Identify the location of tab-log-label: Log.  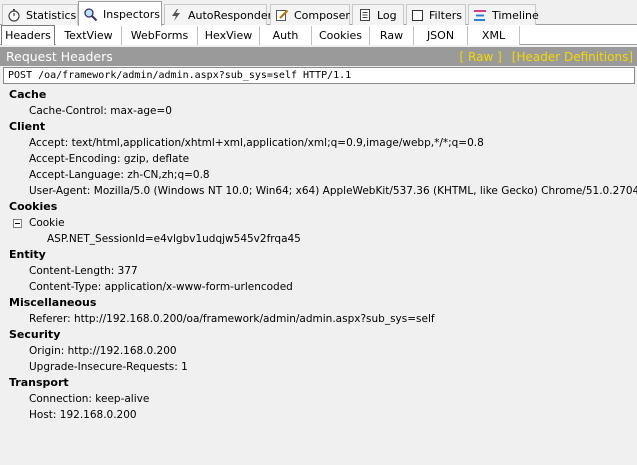
(387, 15).